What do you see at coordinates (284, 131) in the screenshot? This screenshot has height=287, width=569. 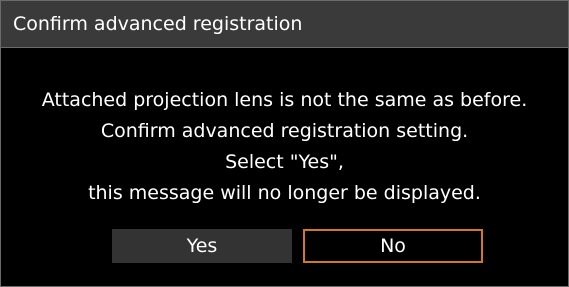 I see `message-line-2: Confirm advanced registration setting.` at bounding box center [284, 131].